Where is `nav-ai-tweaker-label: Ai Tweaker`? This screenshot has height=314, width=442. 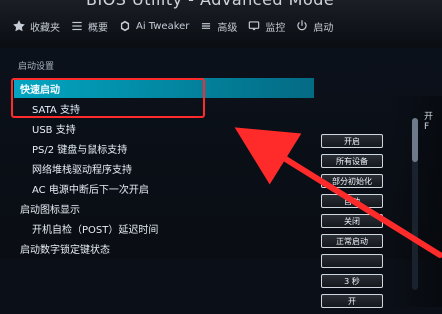
nav-ai-tweaker-label: Ai Tweaker is located at coordinates (163, 26).